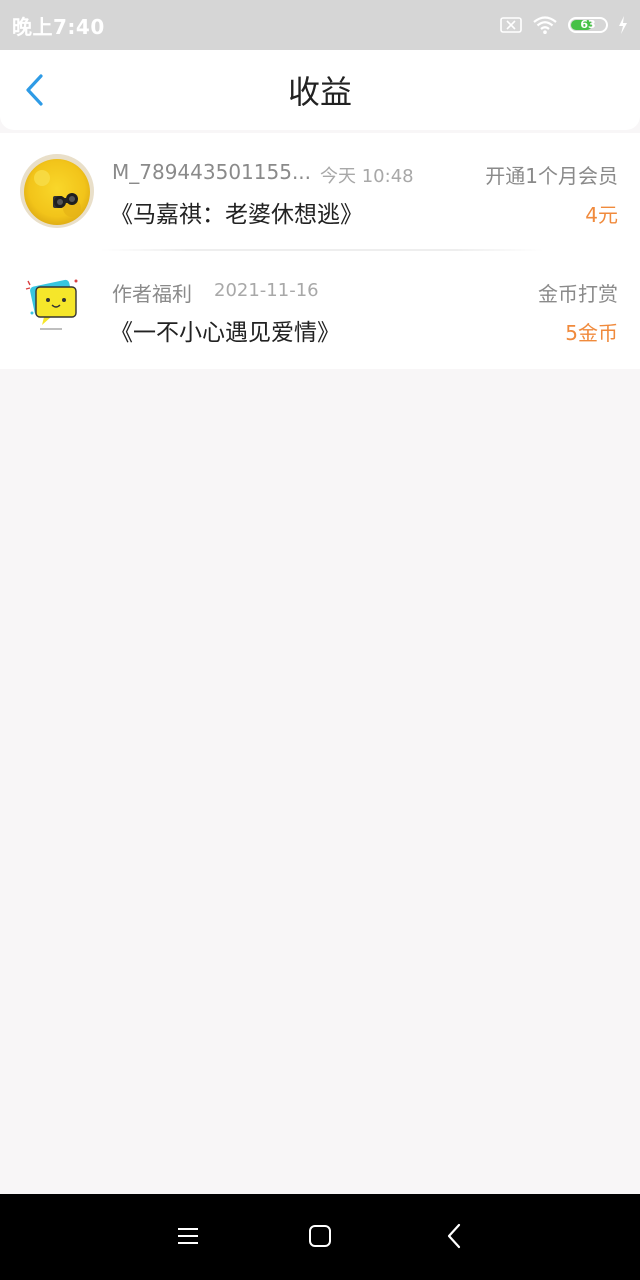 This screenshot has height=1280, width=640. I want to click on row-type: 金币打赏, so click(578, 294).